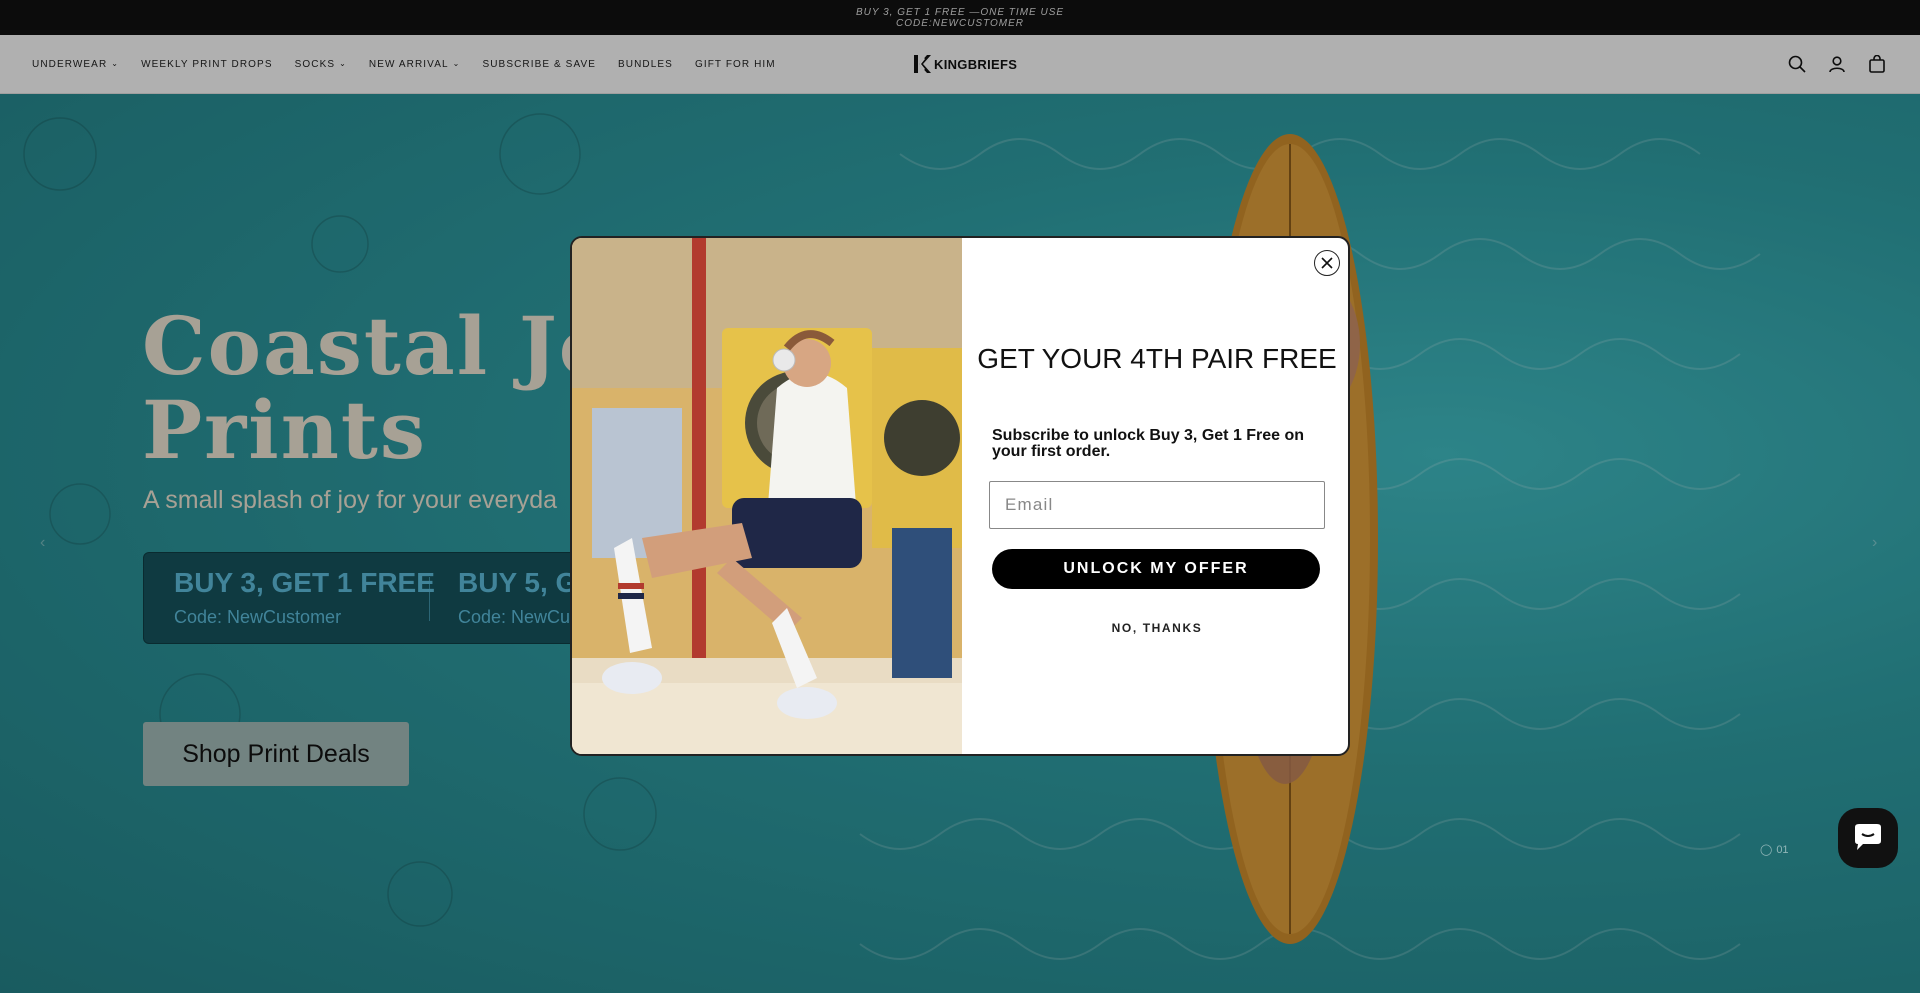 This screenshot has height=993, width=1920. Describe the element at coordinates (1782, 849) in the screenshot. I see `slide-counter-text: 01` at that location.